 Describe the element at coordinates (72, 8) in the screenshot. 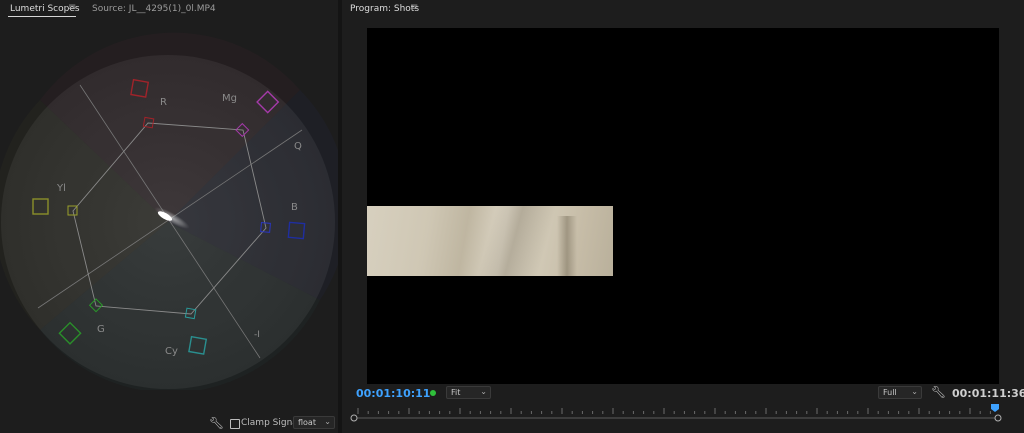

I see `panel-menu-icon: ≡` at that location.